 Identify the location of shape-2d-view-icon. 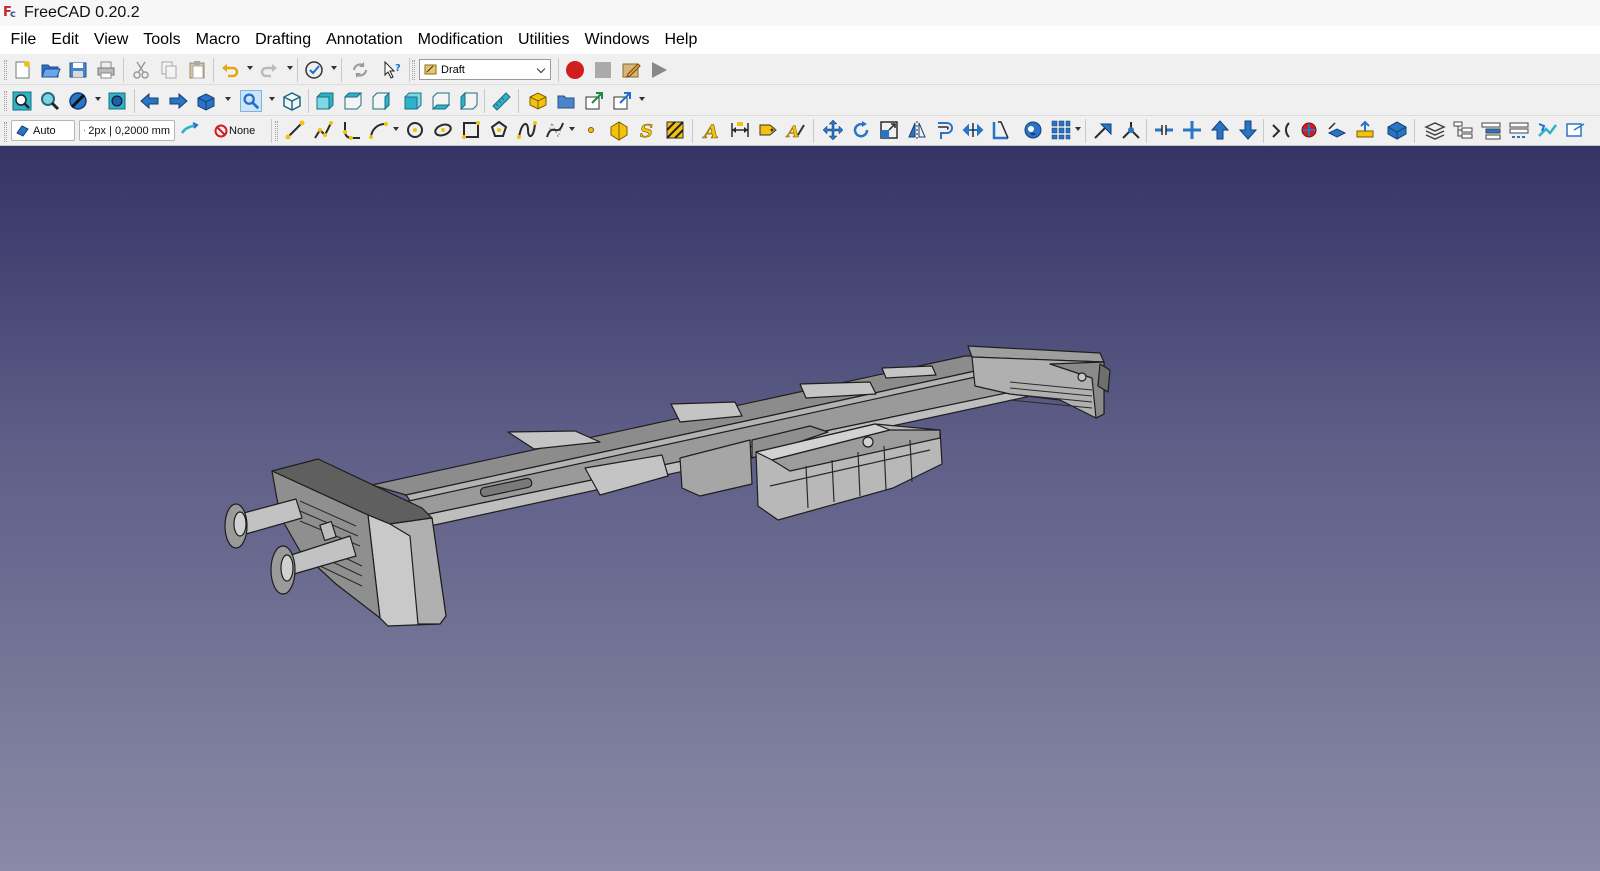
(1337, 130).